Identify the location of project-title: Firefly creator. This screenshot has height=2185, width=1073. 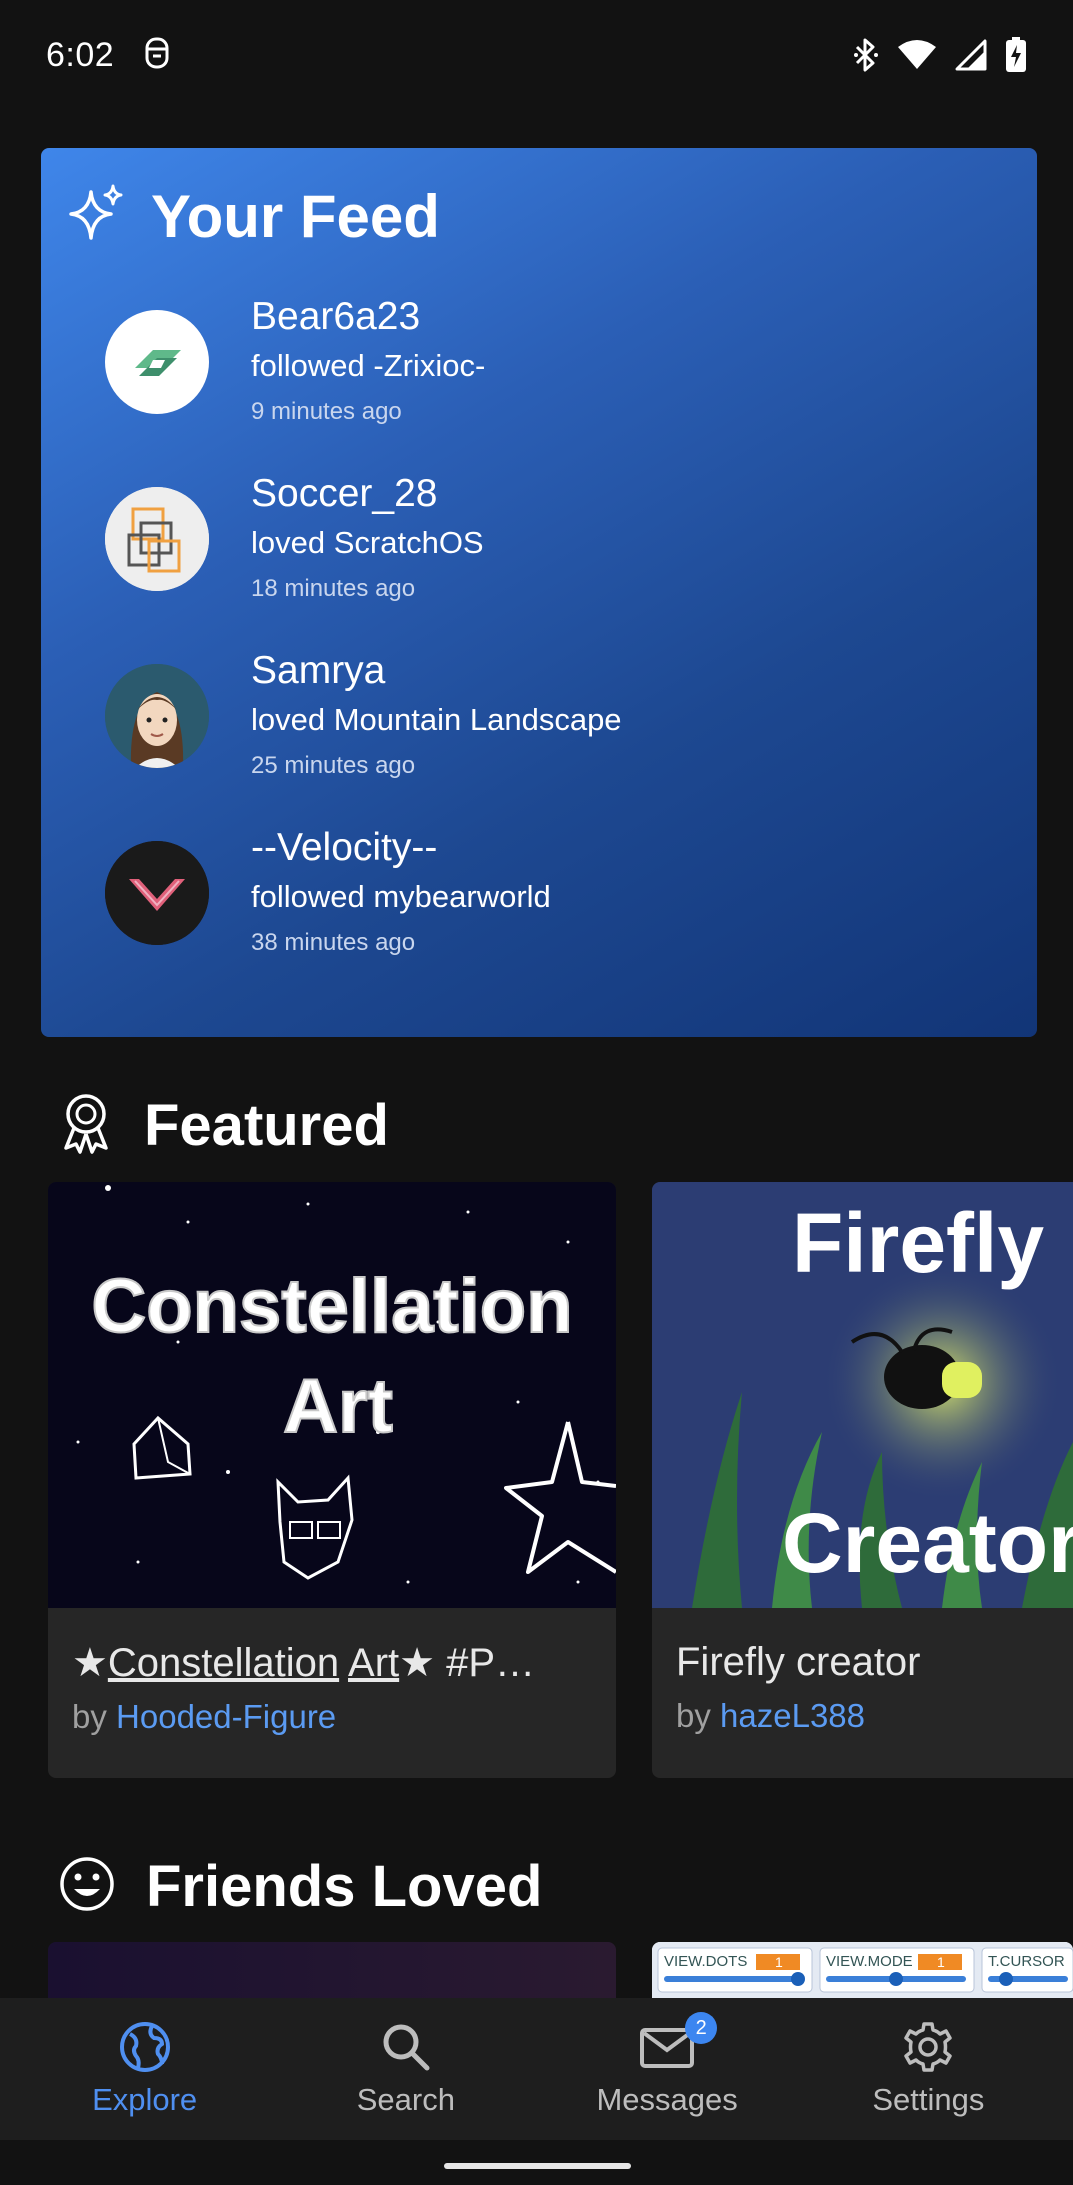
(864, 1662).